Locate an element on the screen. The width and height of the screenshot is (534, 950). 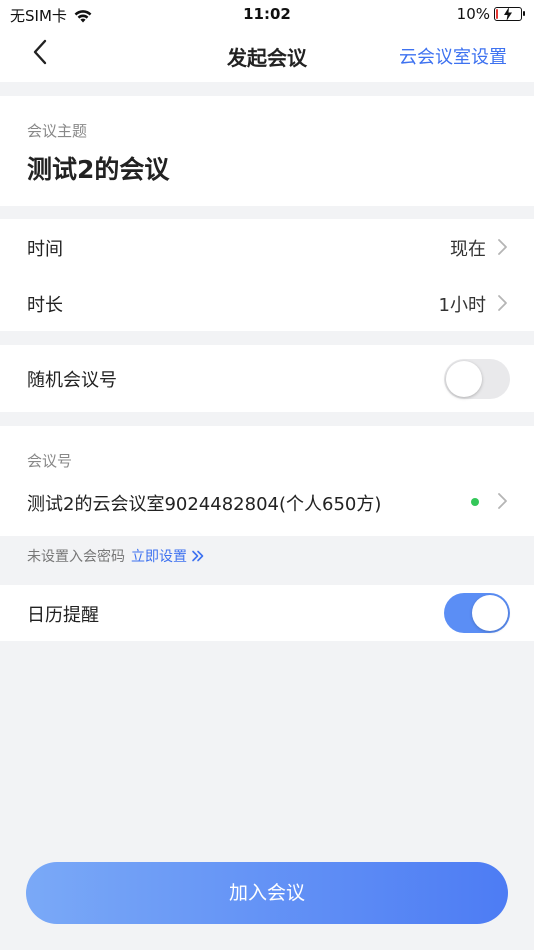
calendar-reminder-toggle is located at coordinates (477, 613).